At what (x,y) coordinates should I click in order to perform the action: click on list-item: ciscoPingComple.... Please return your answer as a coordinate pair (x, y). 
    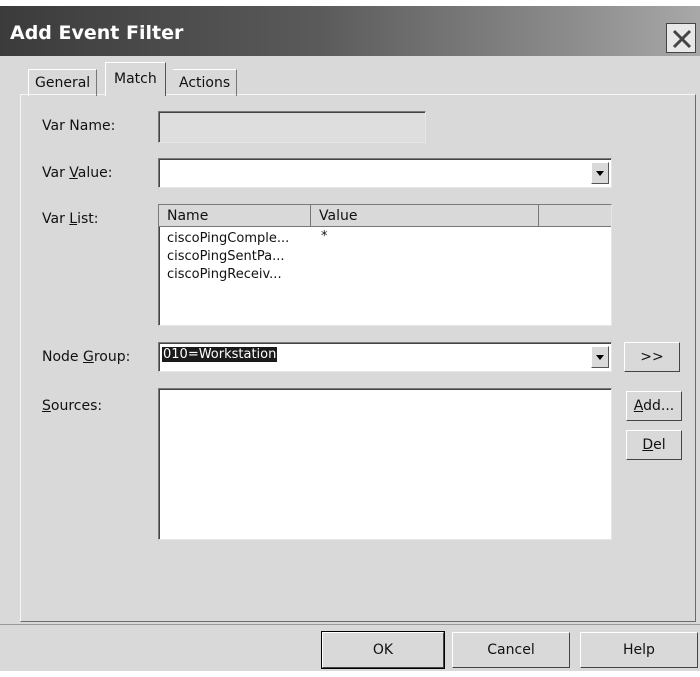
    Looking at the image, I should click on (228, 238).